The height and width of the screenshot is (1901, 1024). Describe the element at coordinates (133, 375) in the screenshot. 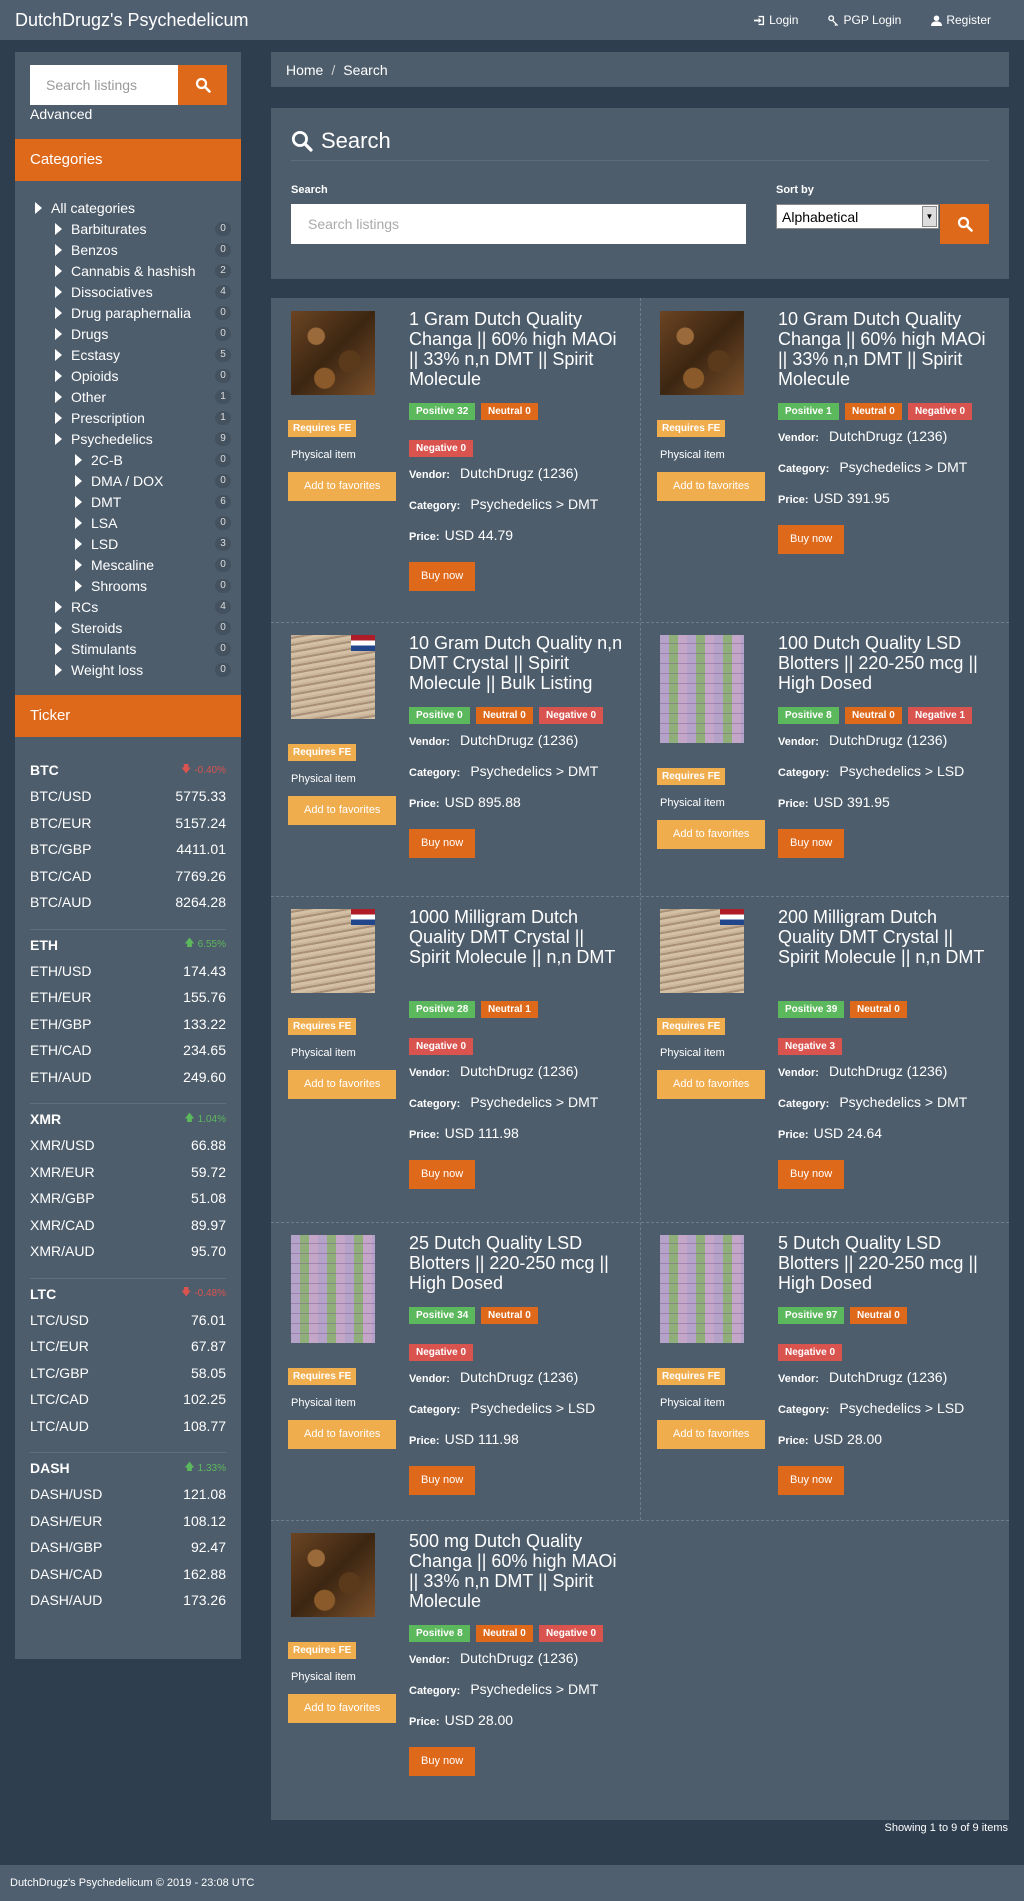

I see `category-item: Opioids 0` at that location.